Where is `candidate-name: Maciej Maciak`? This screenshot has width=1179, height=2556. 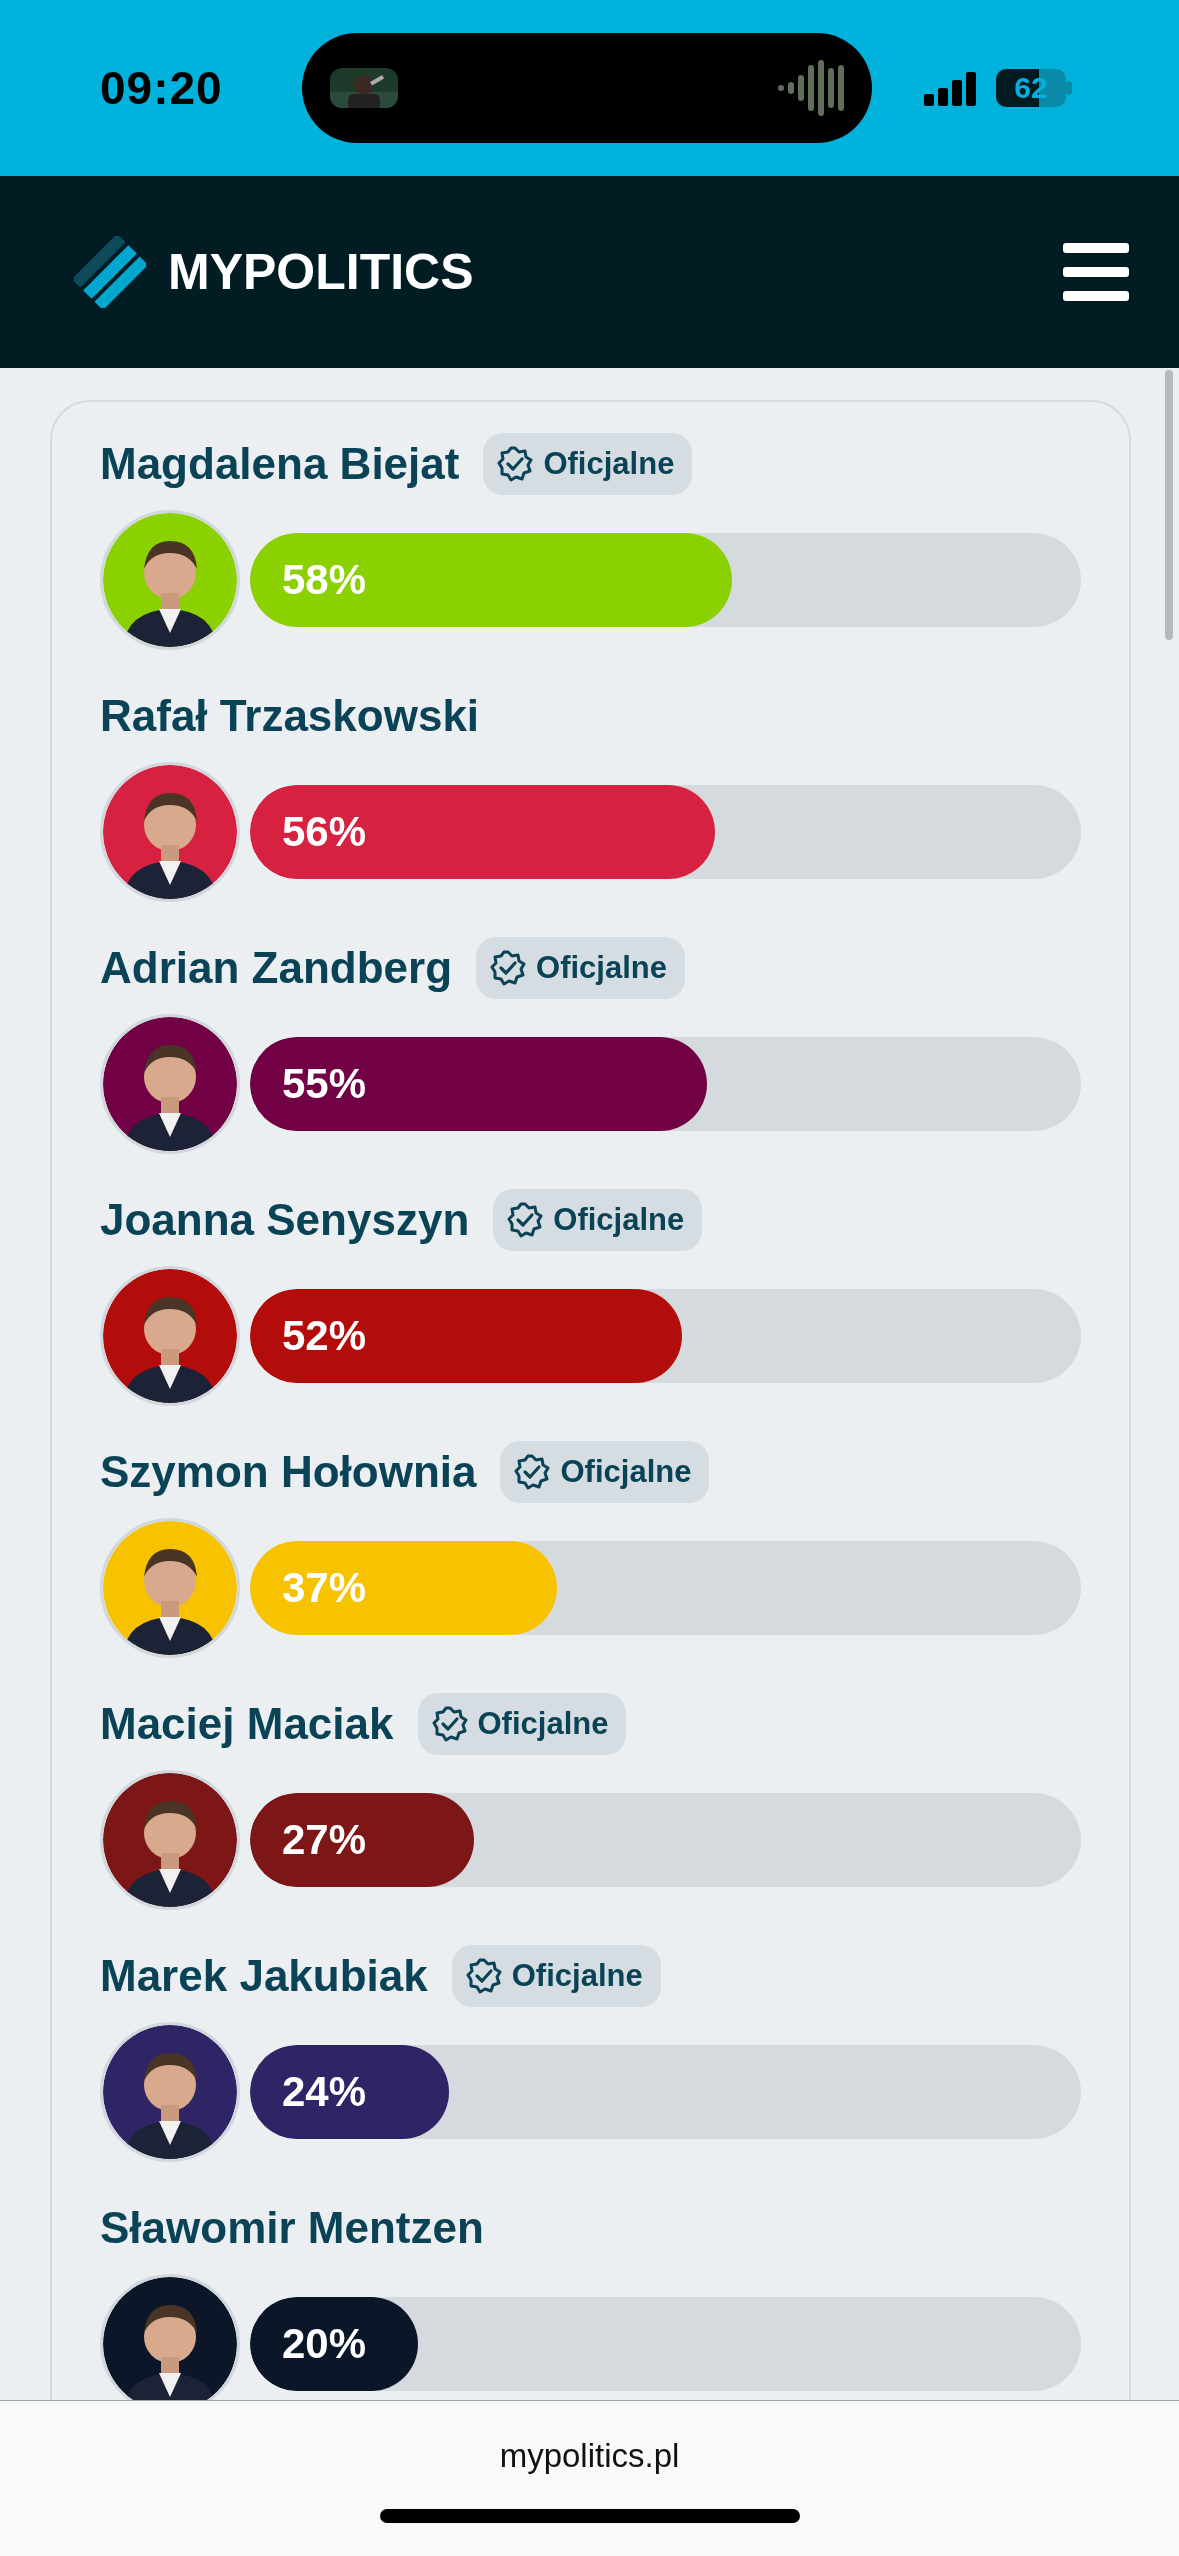 candidate-name: Maciej Maciak is located at coordinates (247, 1724).